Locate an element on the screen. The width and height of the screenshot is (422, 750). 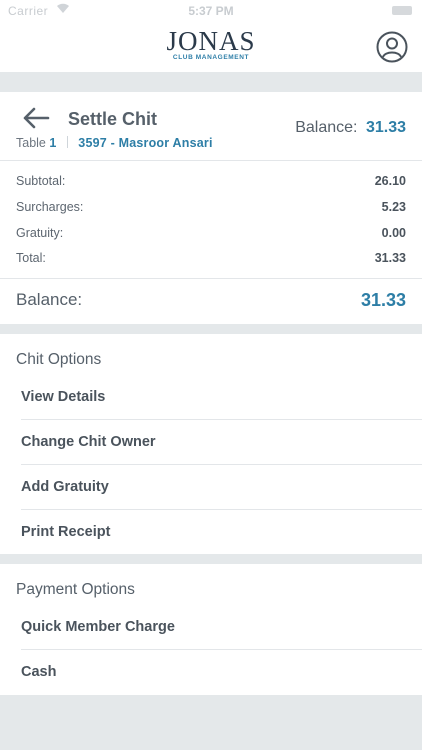
summary-row-subtotal: Subtotal: 26.10 is located at coordinates (211, 183).